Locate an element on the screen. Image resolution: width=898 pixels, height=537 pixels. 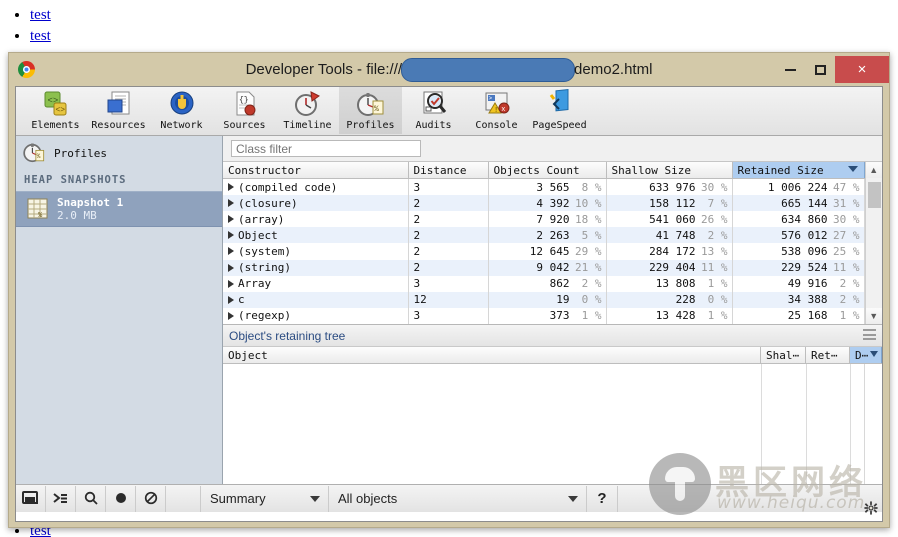
shallow-size-pct: 0 % is located at coordinates (717, 300).